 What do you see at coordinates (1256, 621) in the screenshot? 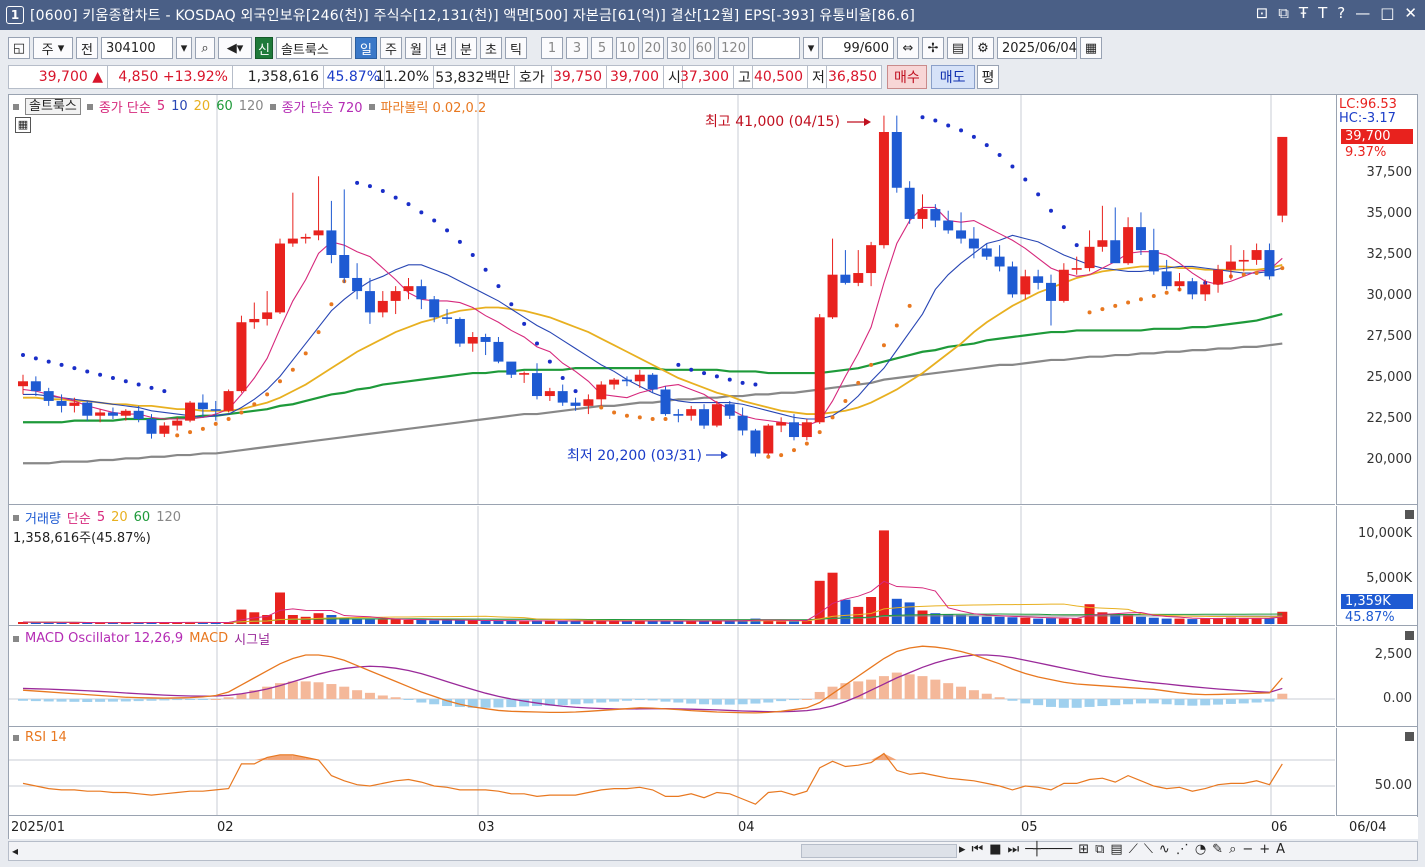
I see `volume-bar` at bounding box center [1256, 621].